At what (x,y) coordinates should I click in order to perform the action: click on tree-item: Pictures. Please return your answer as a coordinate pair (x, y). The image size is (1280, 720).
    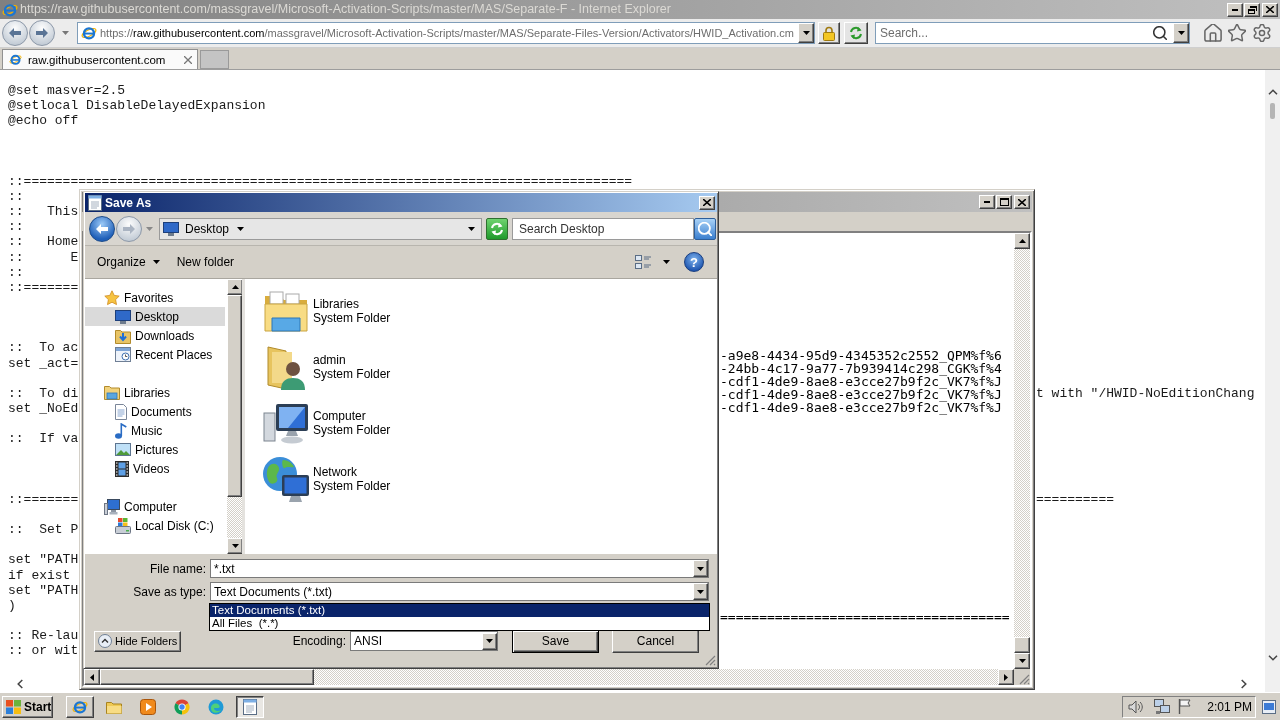
    Looking at the image, I should click on (155, 449).